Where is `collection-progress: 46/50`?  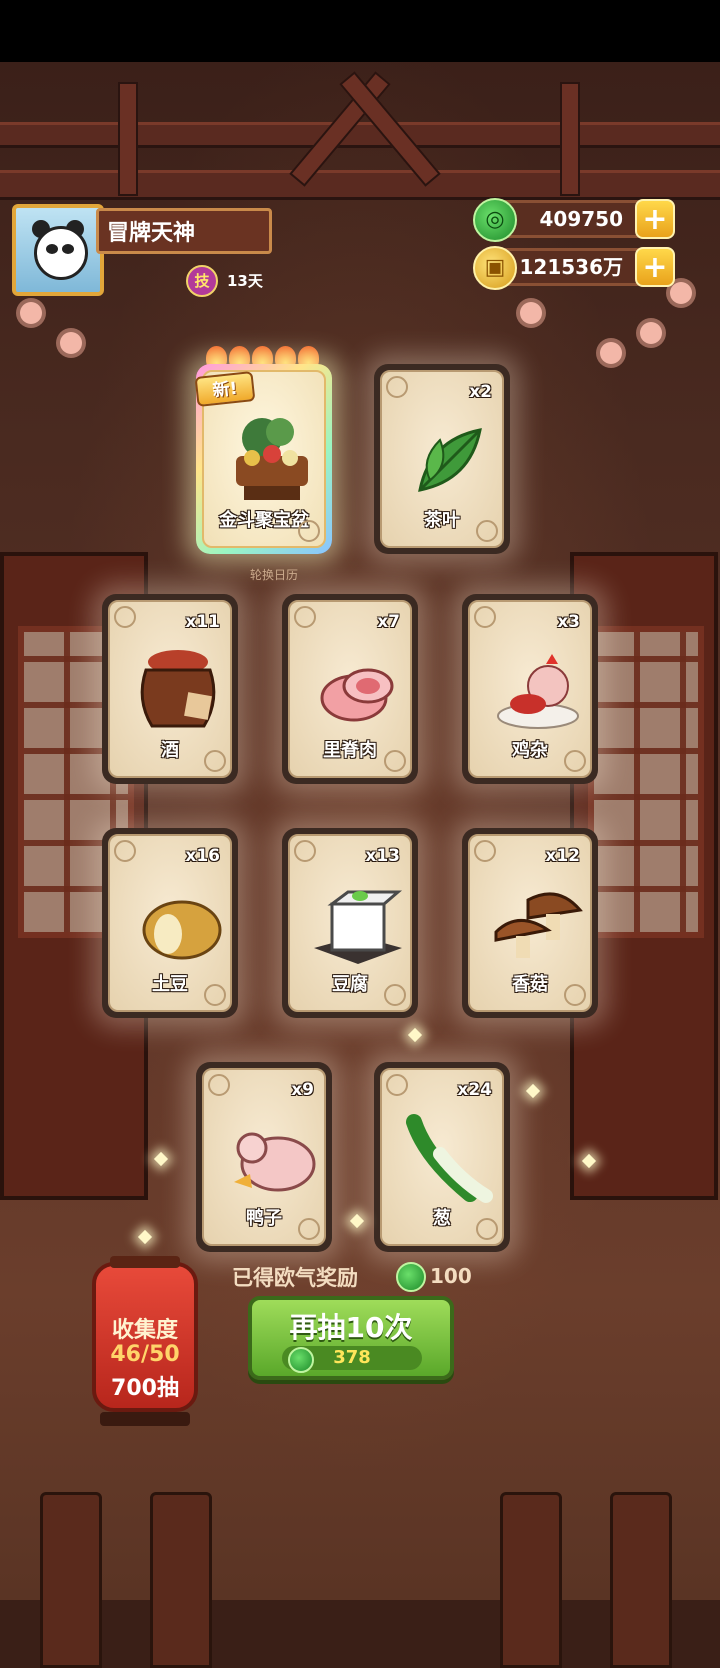
collection-progress: 46/50 is located at coordinates (145, 1354).